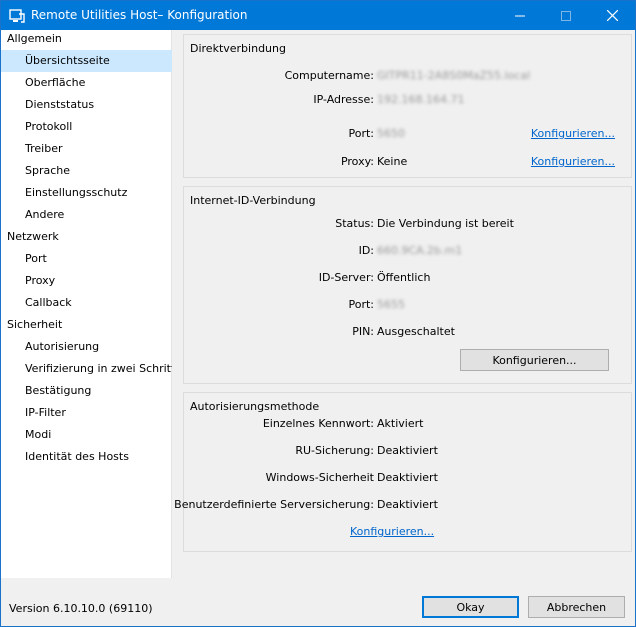  Describe the element at coordinates (98, 347) in the screenshot. I see `sidebar-item-autorisierung: Autorisierung` at that location.